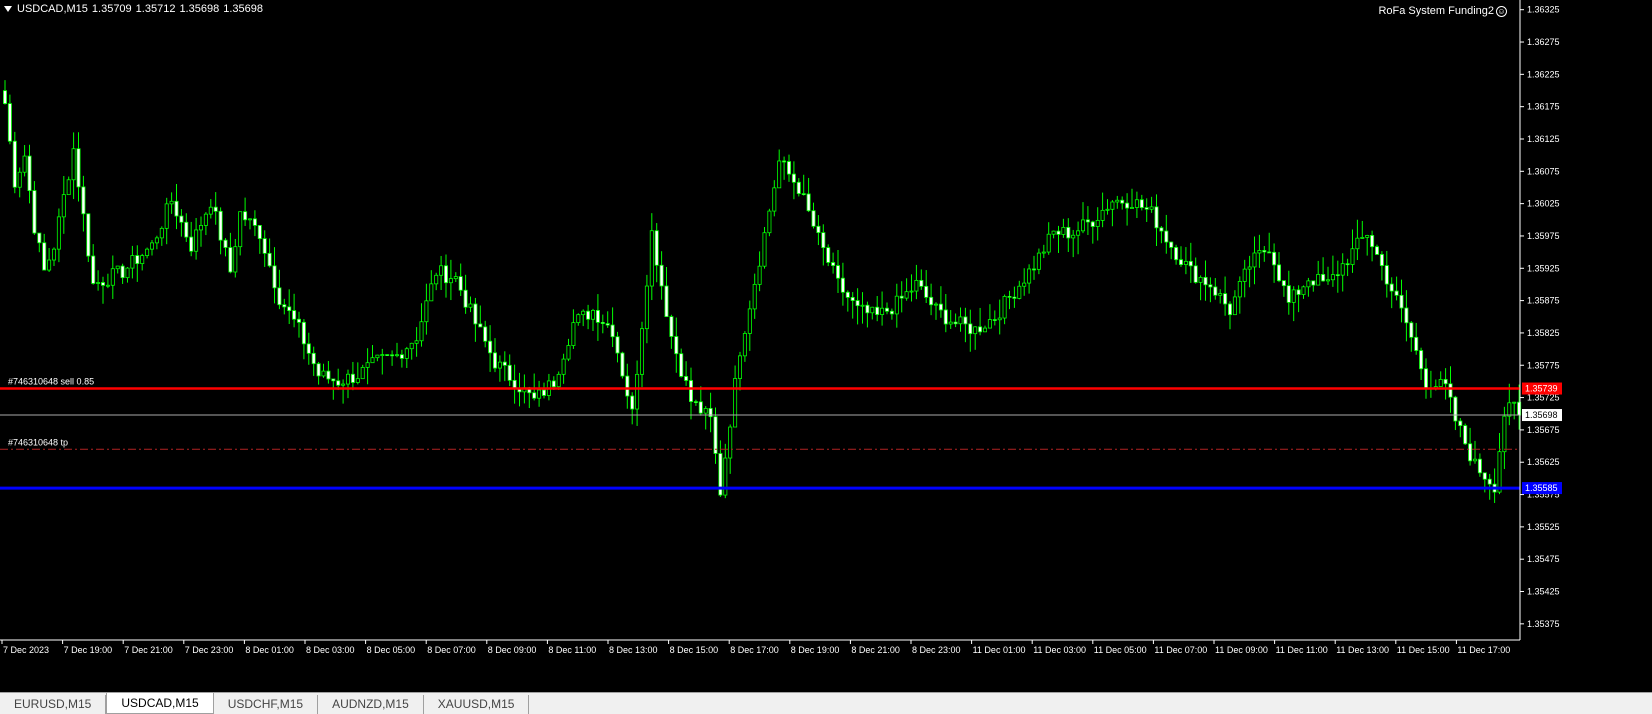 This screenshot has width=1652, height=714. I want to click on tab-eurusd: EURUSD,M15, so click(53, 704).